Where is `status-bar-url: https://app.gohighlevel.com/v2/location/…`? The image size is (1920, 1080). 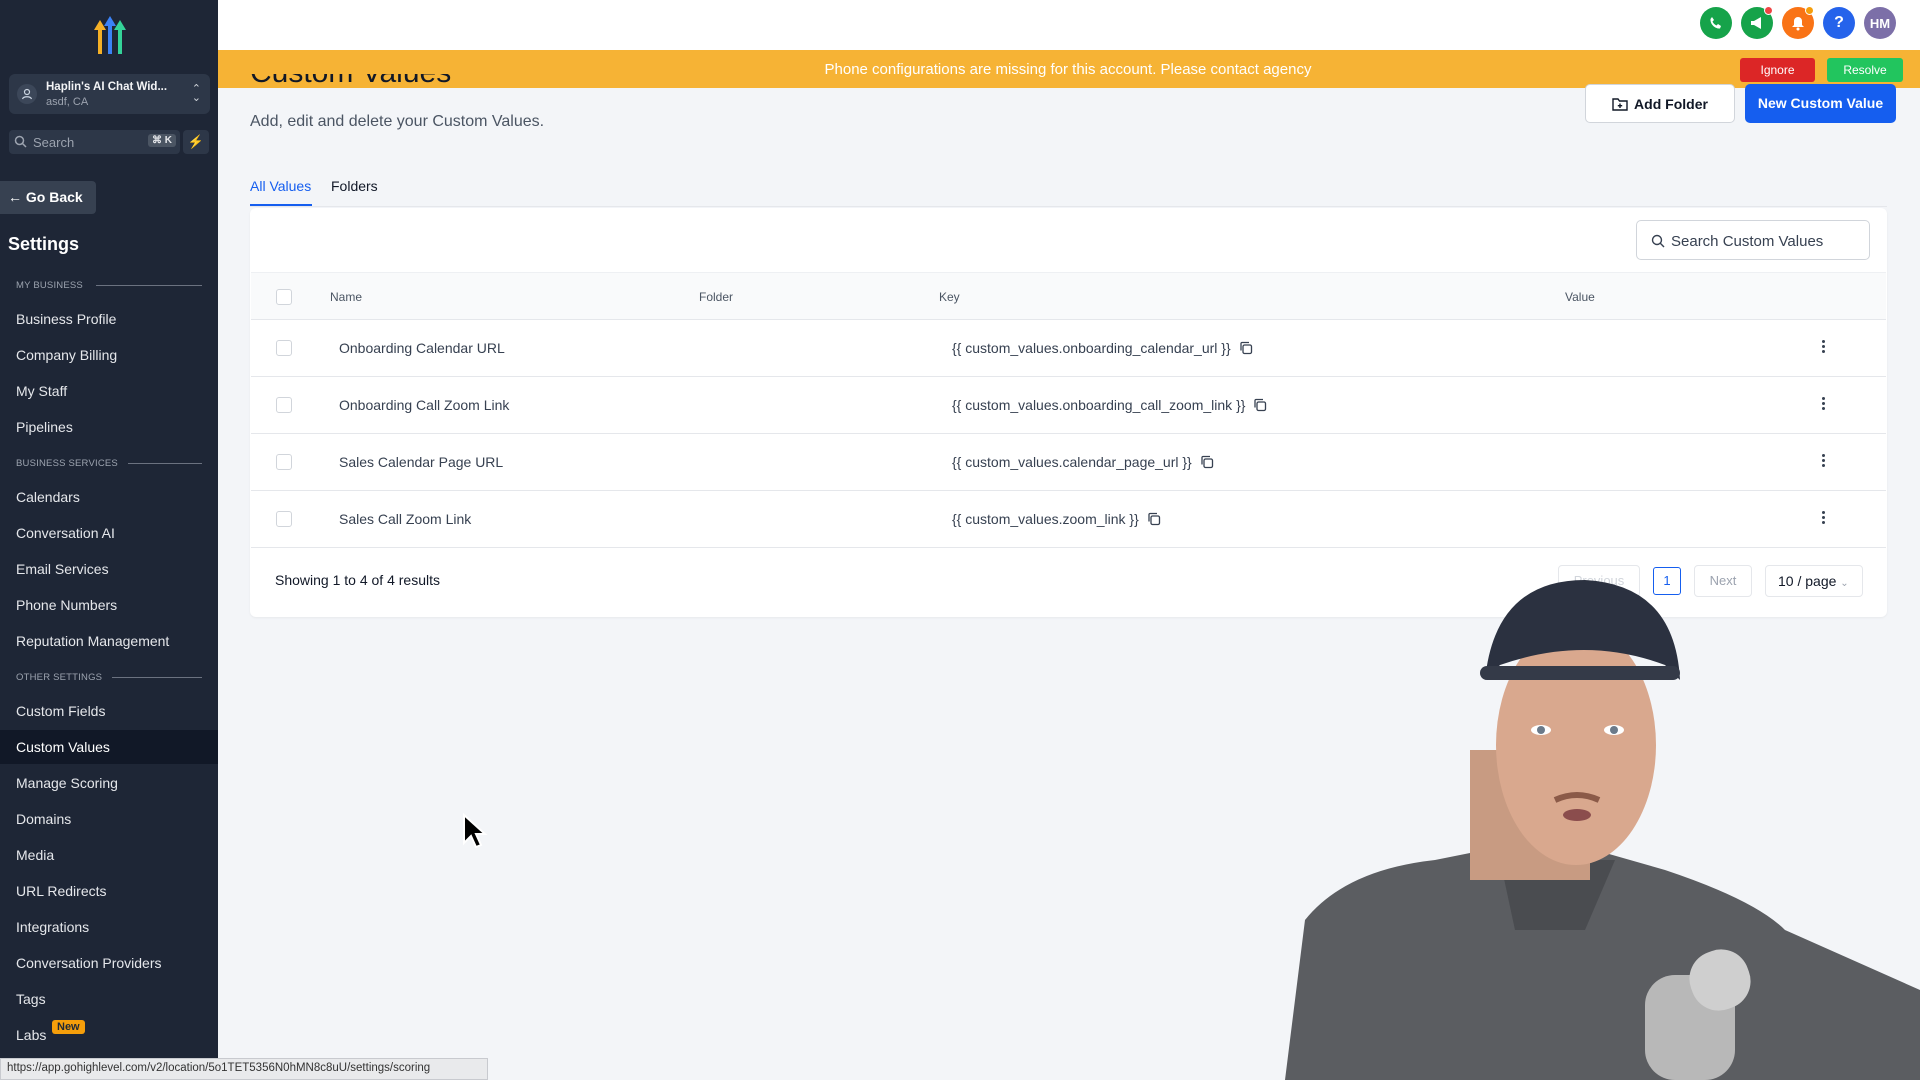 status-bar-url: https://app.gohighlevel.com/v2/location/… is located at coordinates (244, 1069).